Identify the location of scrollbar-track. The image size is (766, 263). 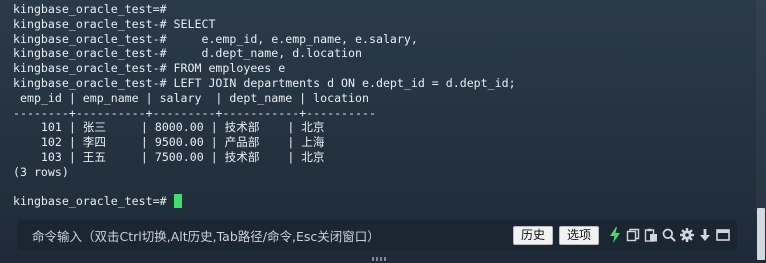
(761, 107).